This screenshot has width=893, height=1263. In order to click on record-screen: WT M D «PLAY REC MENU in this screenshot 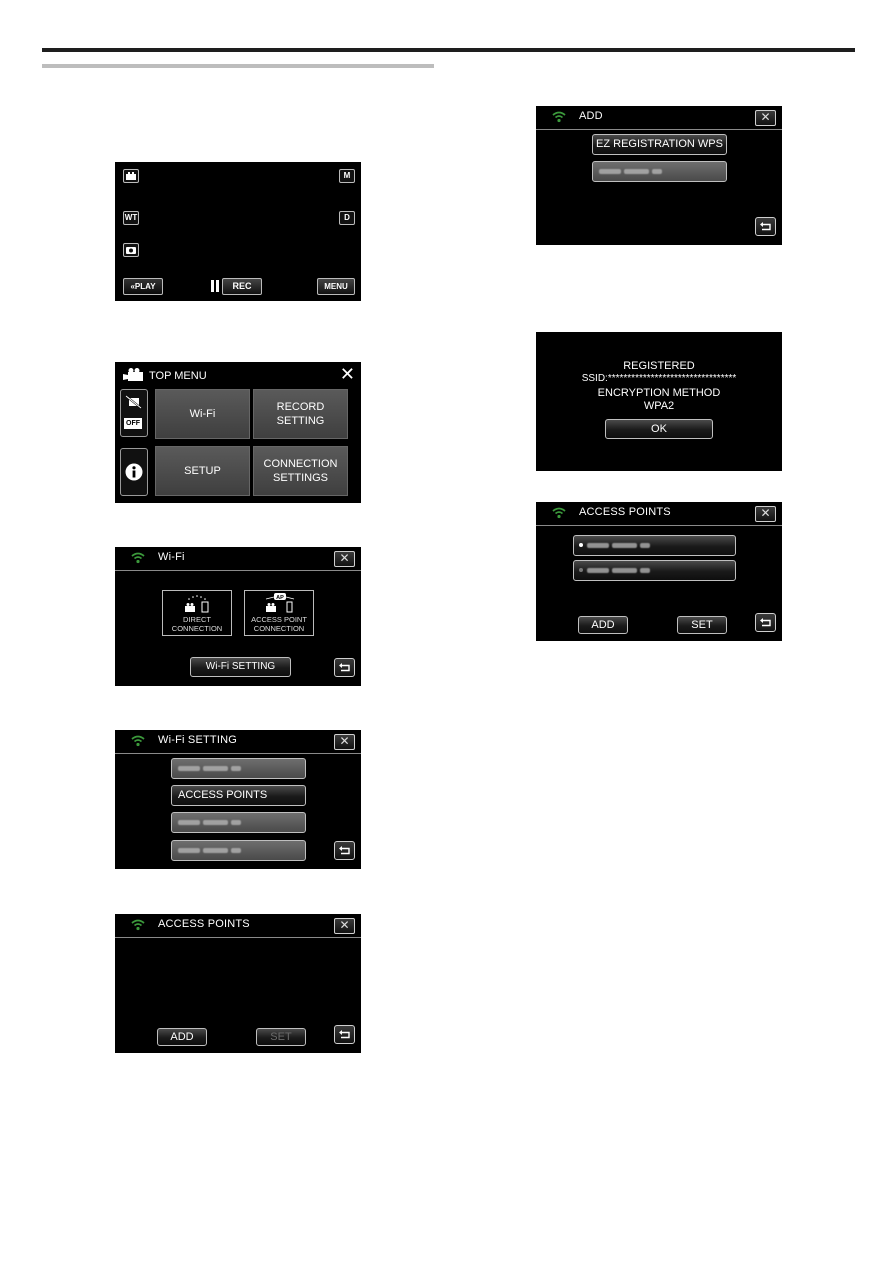, I will do `click(238, 231)`.